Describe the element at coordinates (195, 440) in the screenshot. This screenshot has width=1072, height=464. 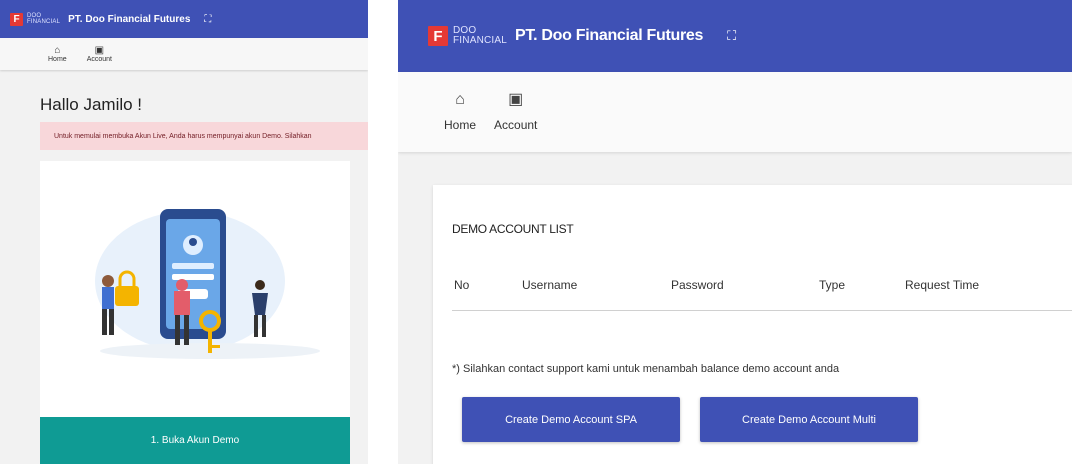
I see `step-open-demo-account: 1. Buka Akun Demo` at that location.